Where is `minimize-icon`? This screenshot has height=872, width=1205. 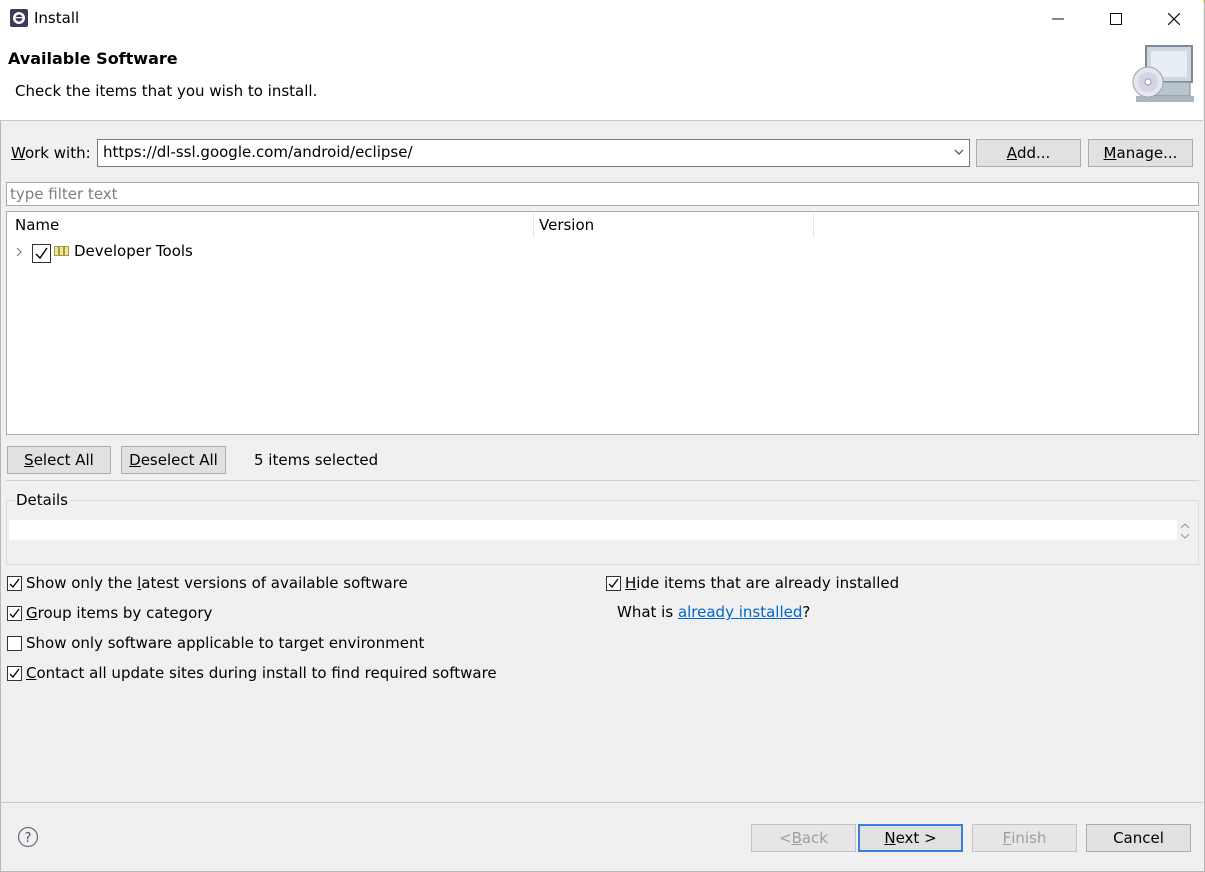
minimize-icon is located at coordinates (1058, 19).